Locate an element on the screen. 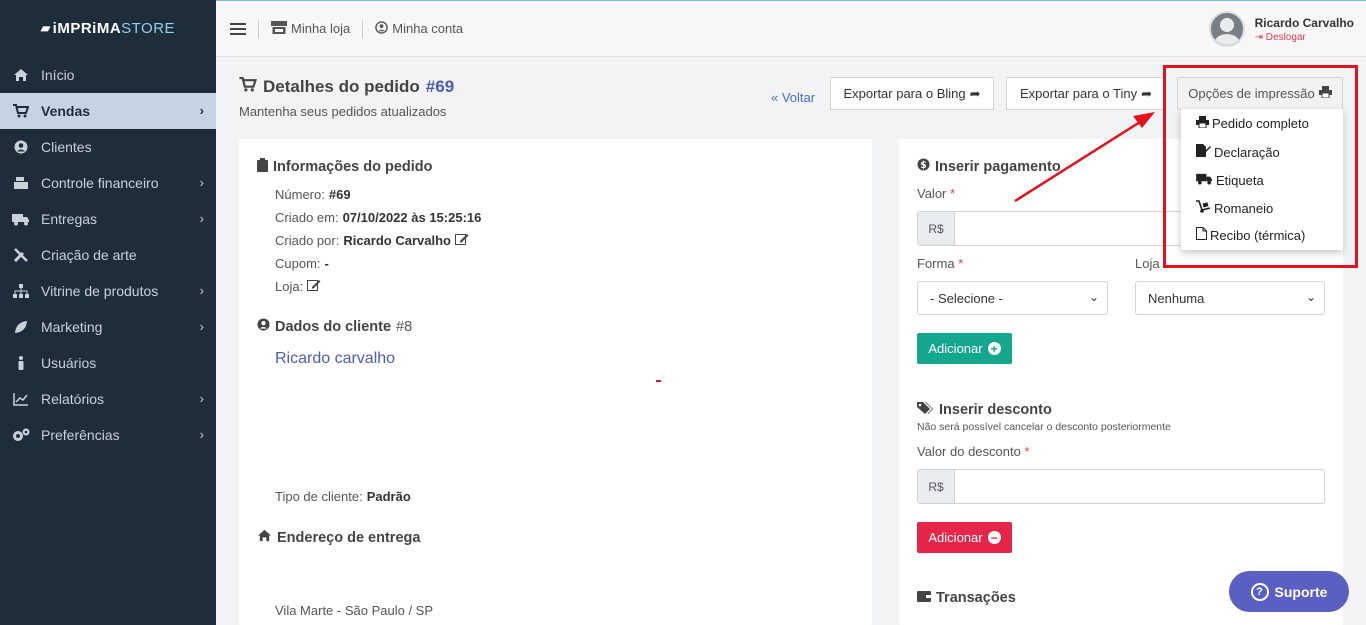 This screenshot has height=625, width=1366. minha-conta-label: Minha conta is located at coordinates (428, 28).